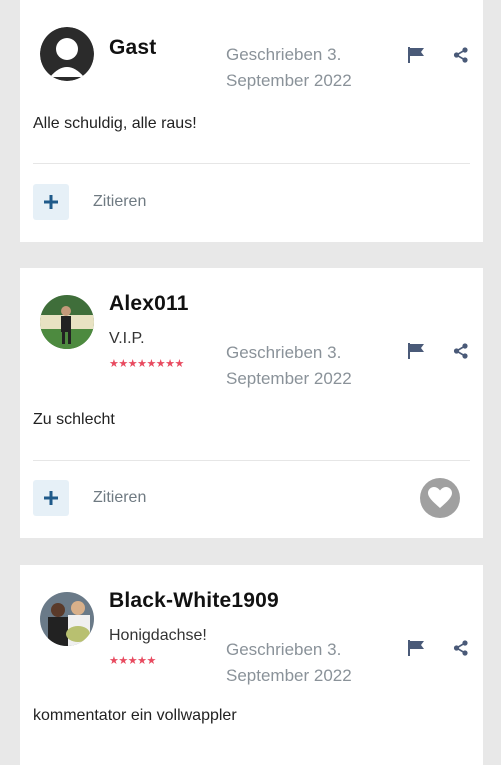  I want to click on like-button, so click(440, 498).